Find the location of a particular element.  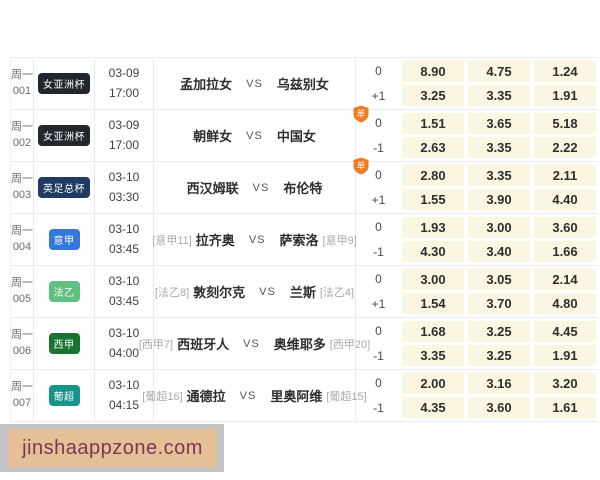

odds-cell: 3.20 is located at coordinates (565, 383).